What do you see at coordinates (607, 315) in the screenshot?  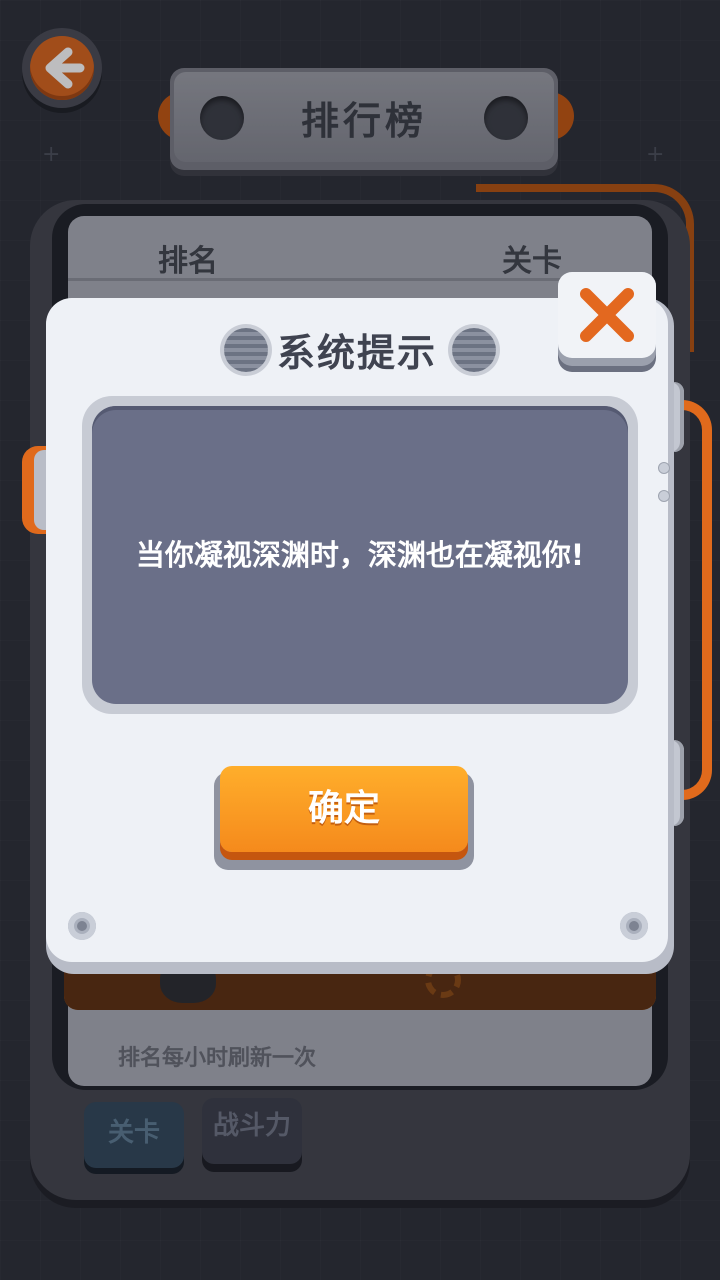 I see `close-icon` at bounding box center [607, 315].